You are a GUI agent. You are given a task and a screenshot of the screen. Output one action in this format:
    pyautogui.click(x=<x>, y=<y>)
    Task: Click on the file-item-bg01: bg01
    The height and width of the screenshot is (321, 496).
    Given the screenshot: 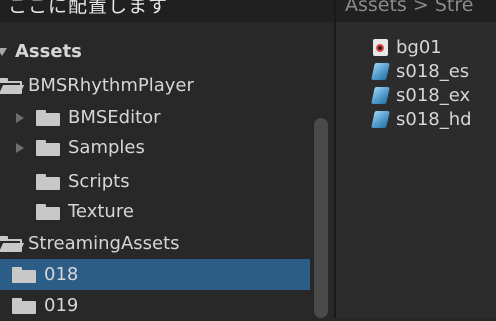 What is the action you would take?
    pyautogui.click(x=407, y=47)
    